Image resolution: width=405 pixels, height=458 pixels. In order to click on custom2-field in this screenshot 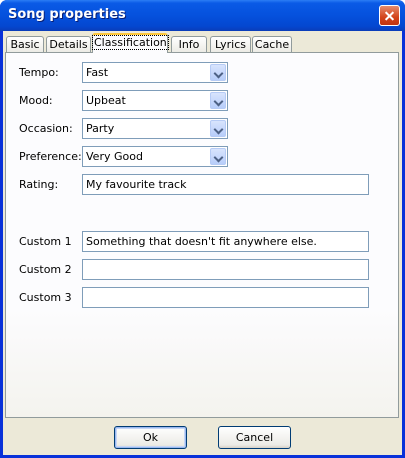, I will do `click(225, 269)`.